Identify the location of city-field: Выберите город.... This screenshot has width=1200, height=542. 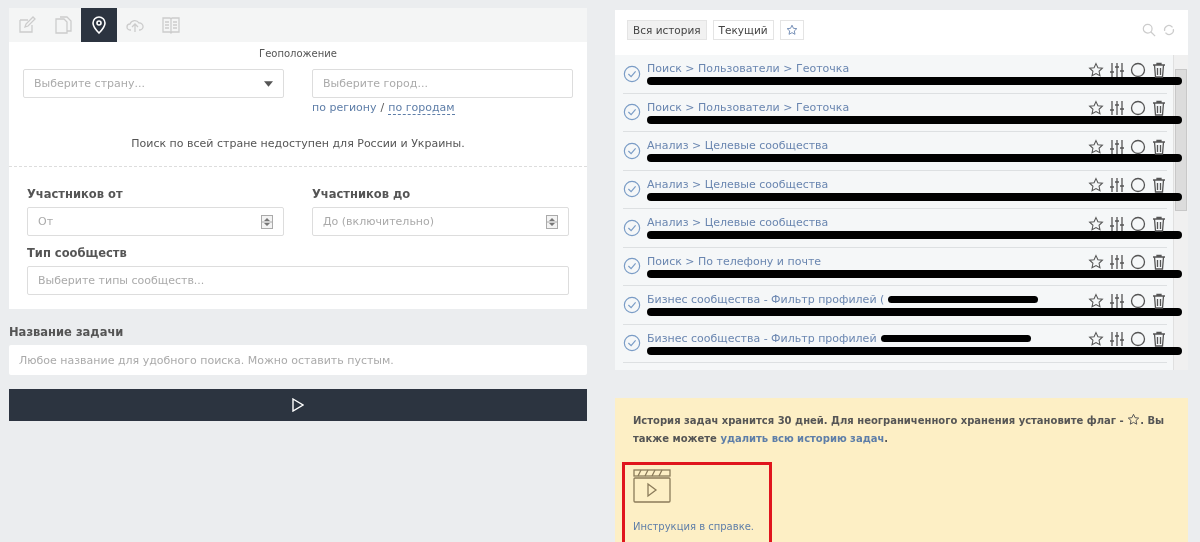
(442, 83).